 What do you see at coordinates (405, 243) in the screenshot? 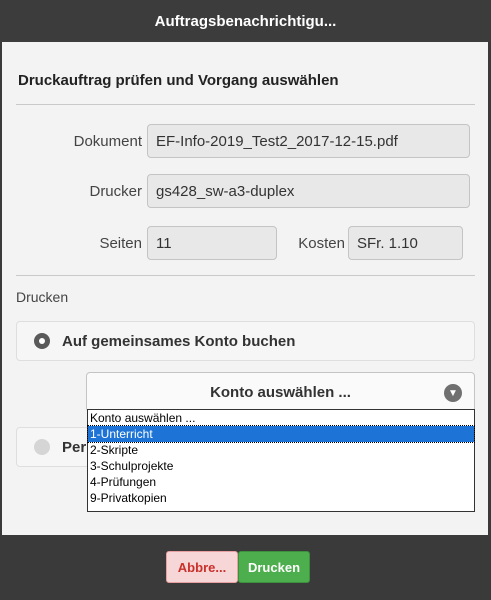
I see `cost-field: SFr. 1.10` at bounding box center [405, 243].